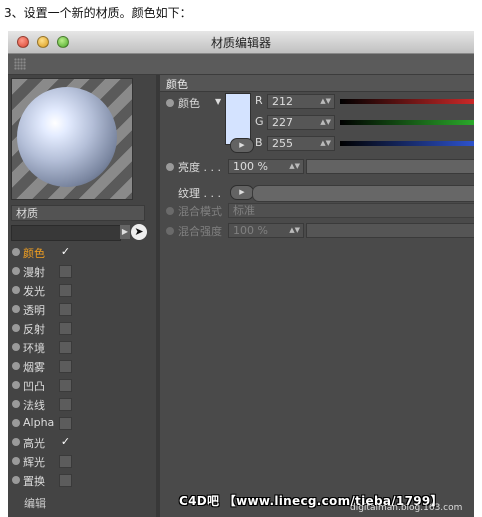 The width and height of the screenshot is (482, 517). I want to click on texture-menu-button: ▶, so click(242, 192).